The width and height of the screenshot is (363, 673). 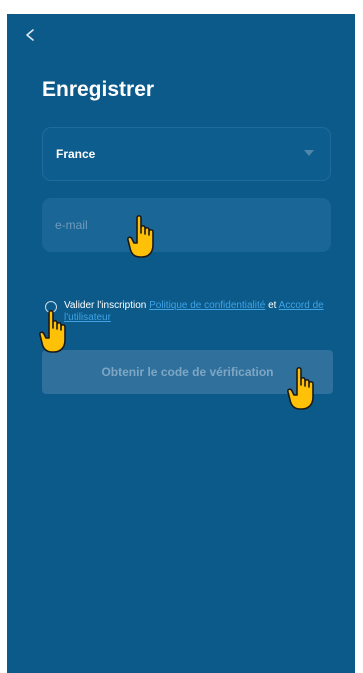 What do you see at coordinates (186, 154) in the screenshot?
I see `country-select: France` at bounding box center [186, 154].